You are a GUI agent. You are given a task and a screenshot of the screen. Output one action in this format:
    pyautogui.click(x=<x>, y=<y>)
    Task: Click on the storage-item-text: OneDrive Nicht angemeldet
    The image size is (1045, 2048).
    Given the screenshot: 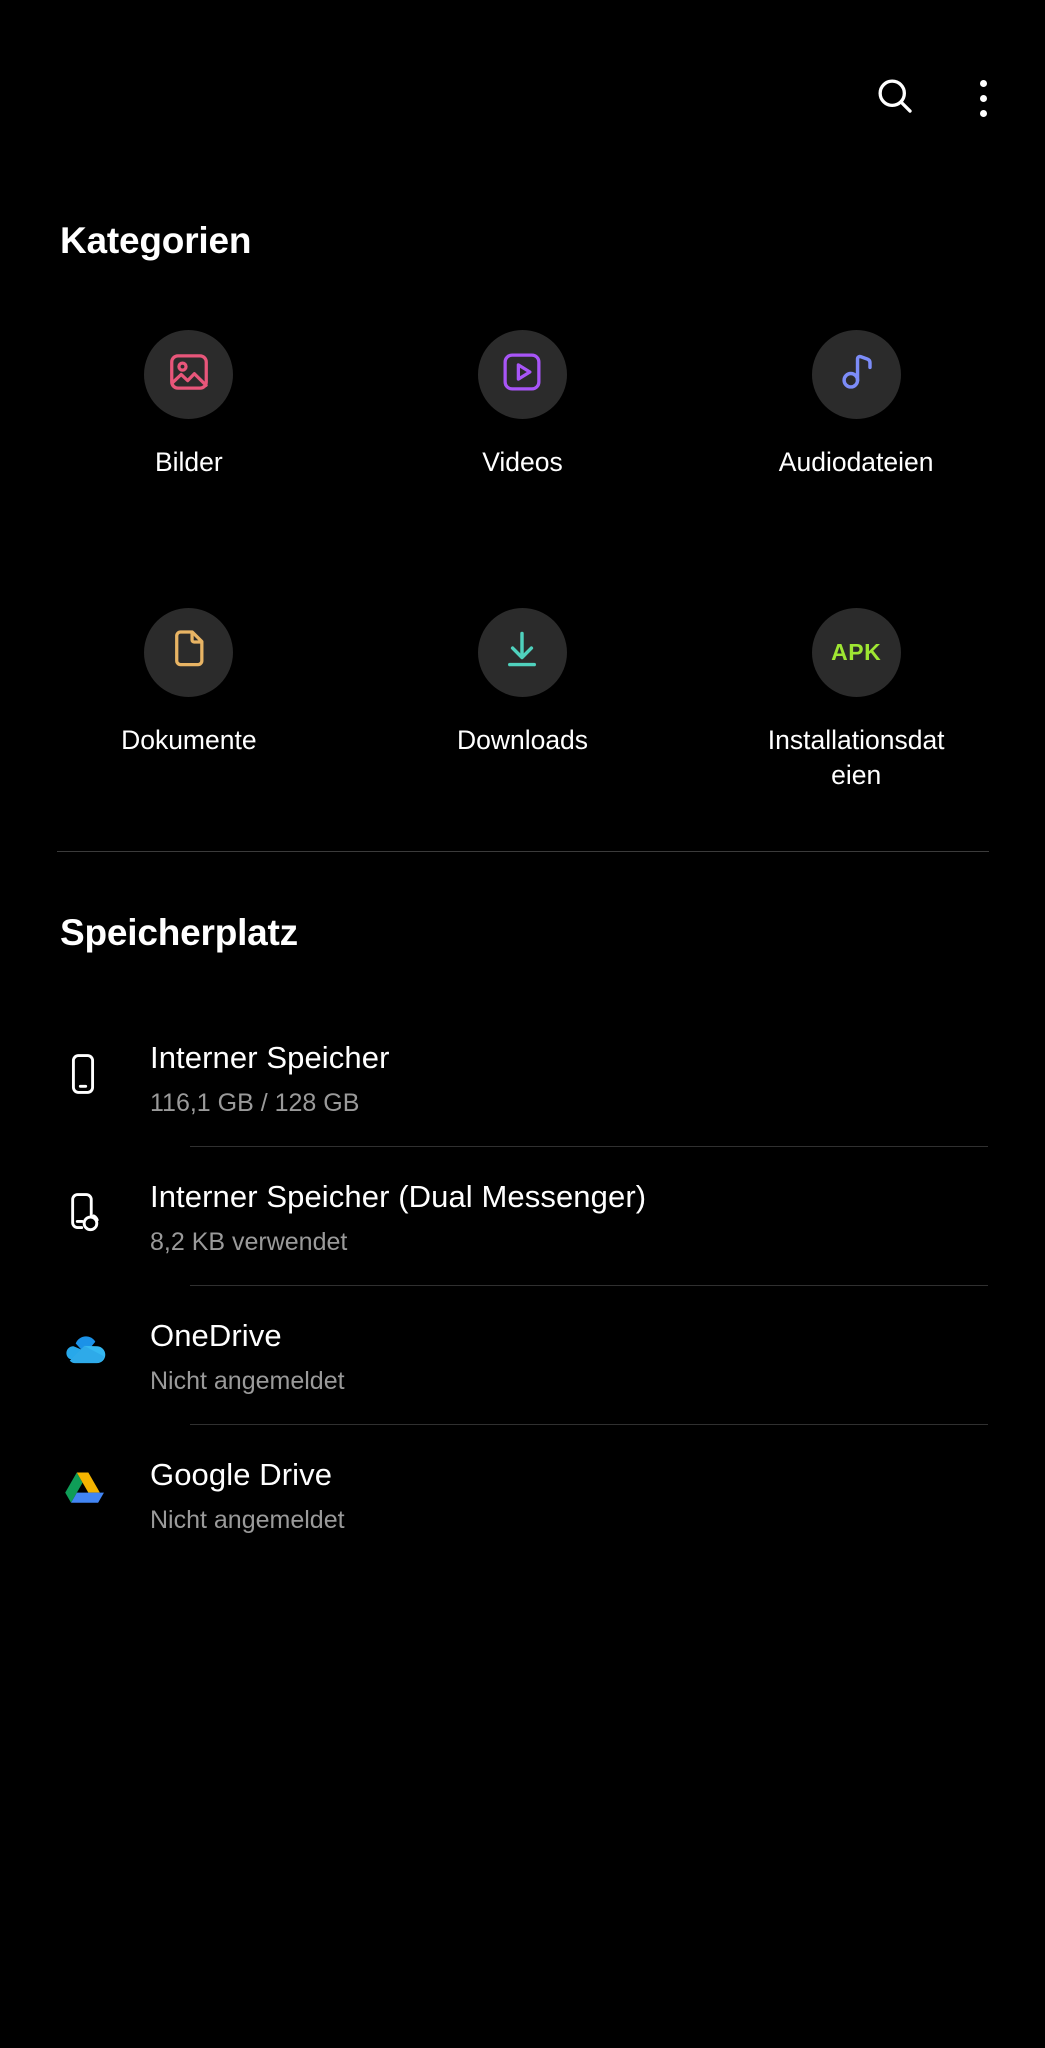 What is the action you would take?
    pyautogui.click(x=275, y=1355)
    